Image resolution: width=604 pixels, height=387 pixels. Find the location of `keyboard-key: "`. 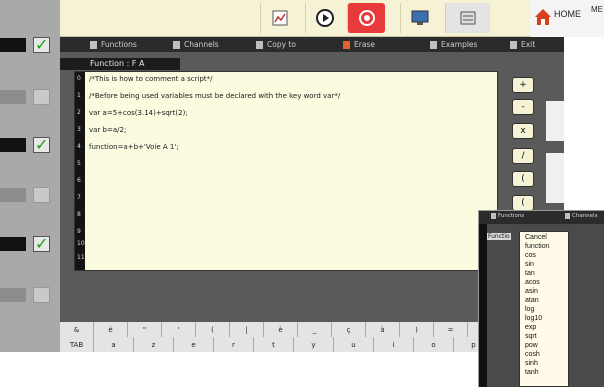

keyboard-key: " is located at coordinates (145, 329).